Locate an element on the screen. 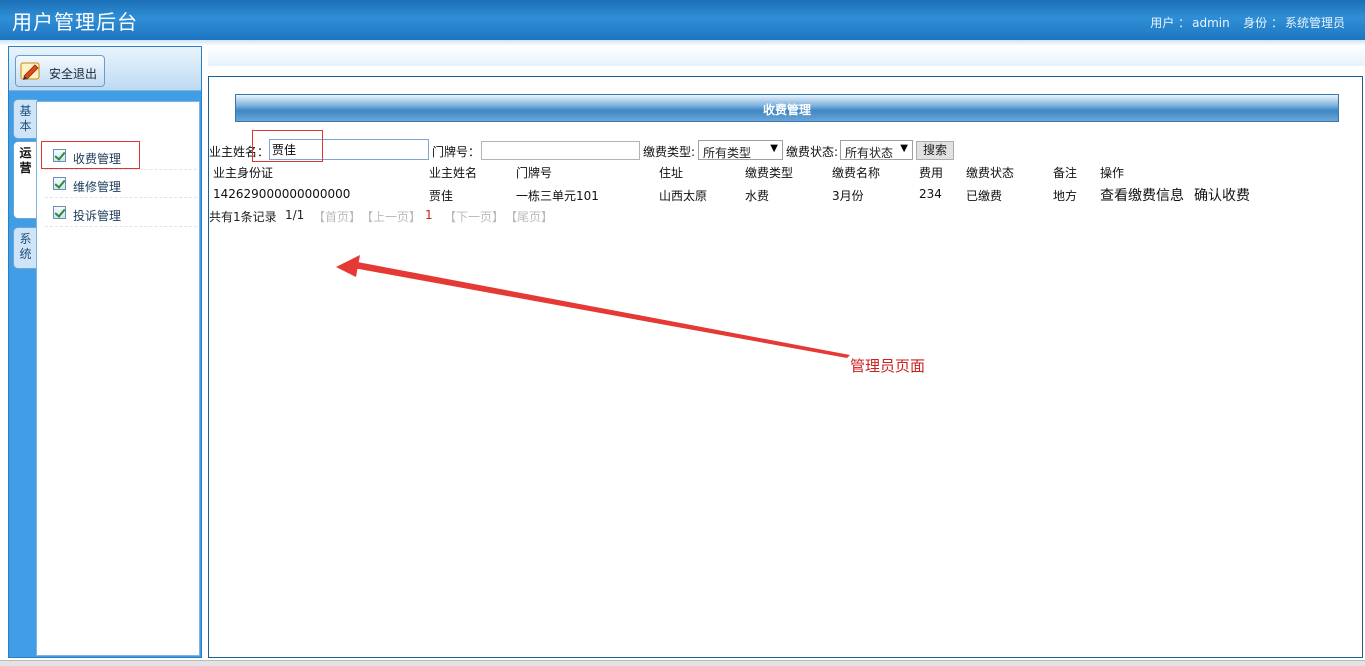 Image resolution: width=1365 pixels, height=666 pixels. cell-address: 山西太原 is located at coordinates (683, 196).